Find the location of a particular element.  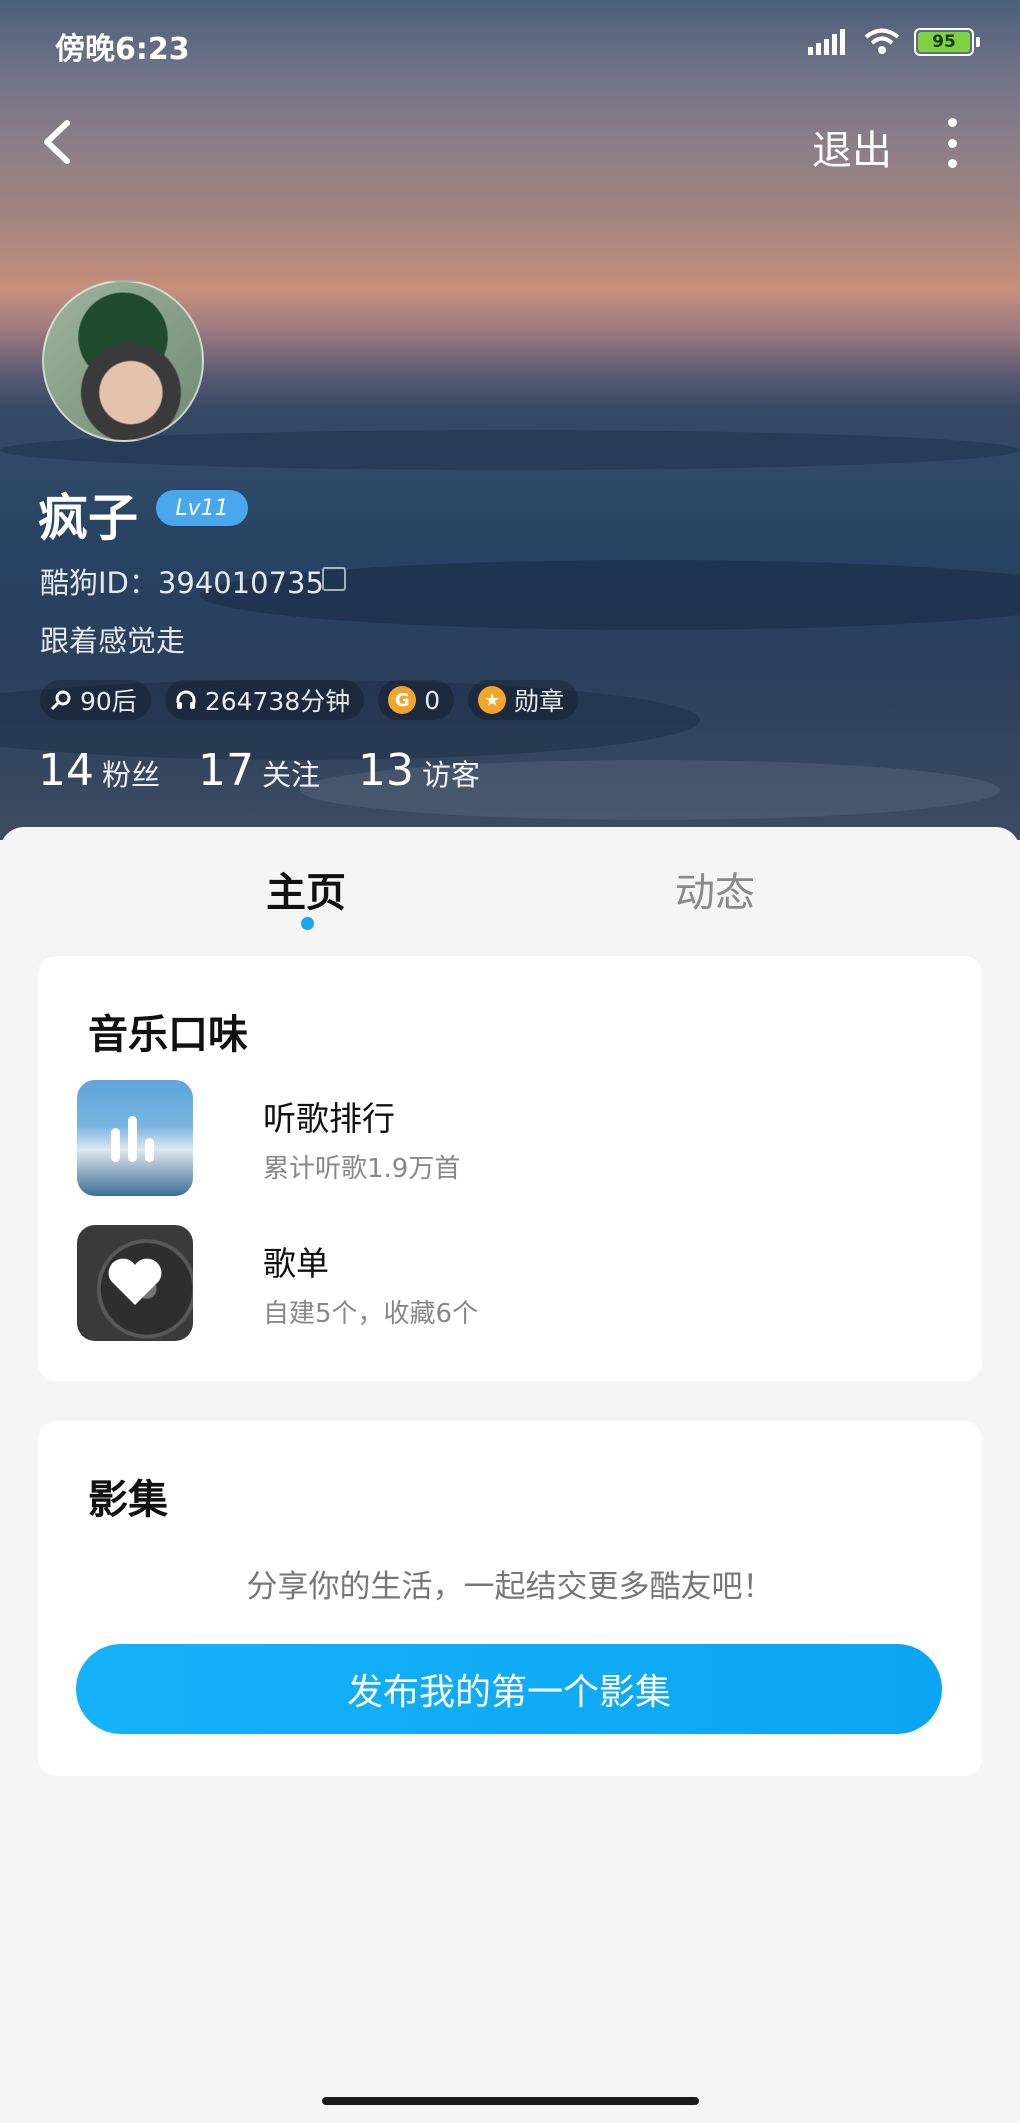

visitors-stat: 13 访客 is located at coordinates (419, 770).